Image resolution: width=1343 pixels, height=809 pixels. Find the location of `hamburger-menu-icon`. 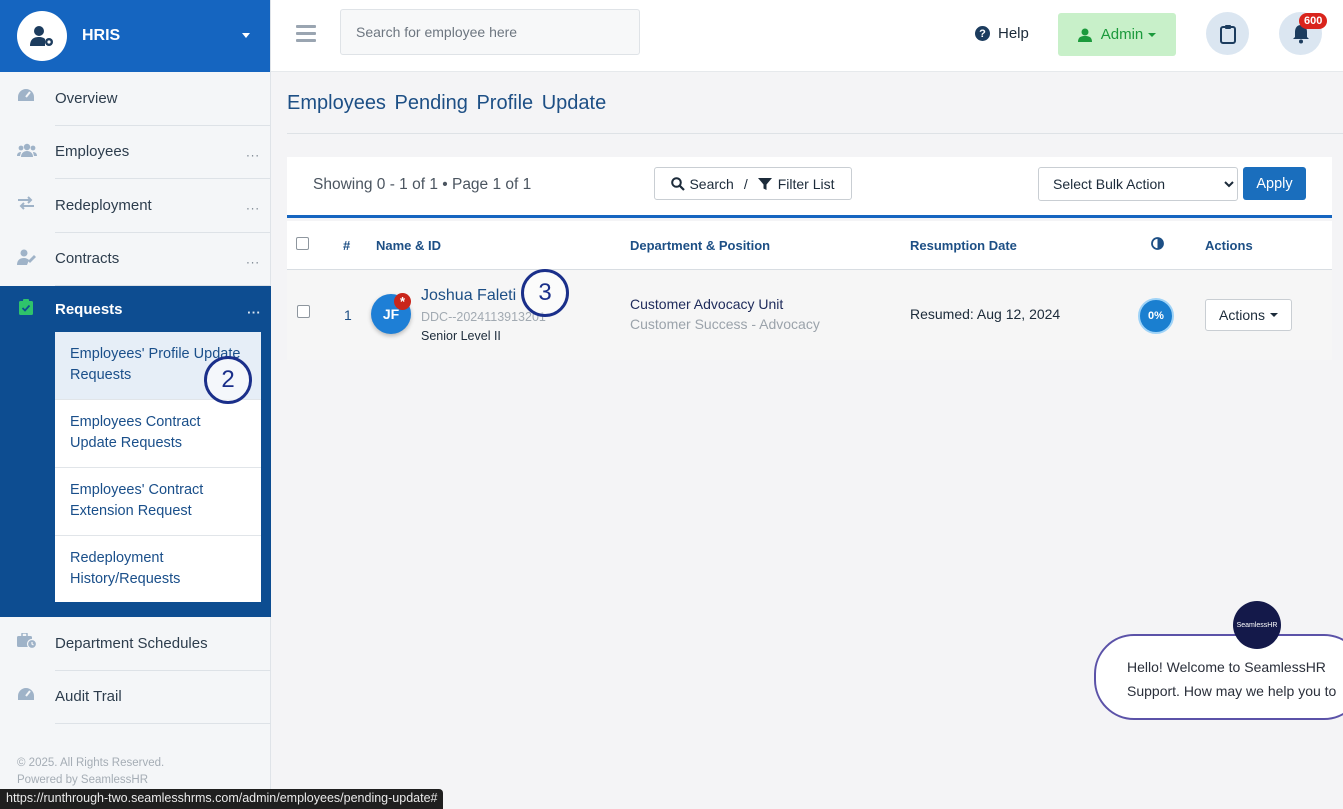

hamburger-menu-icon is located at coordinates (306, 35).